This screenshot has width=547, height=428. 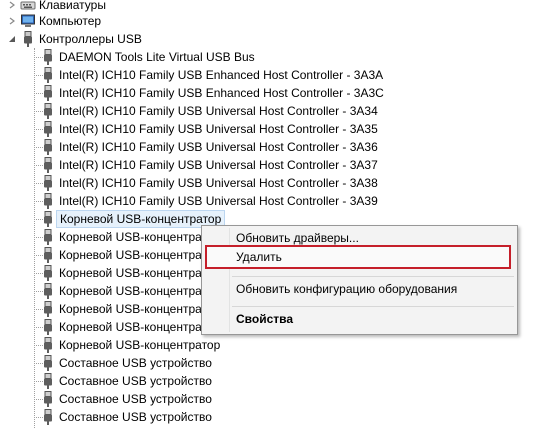 I want to click on tree-label-computer: Компьютер, so click(x=70, y=21).